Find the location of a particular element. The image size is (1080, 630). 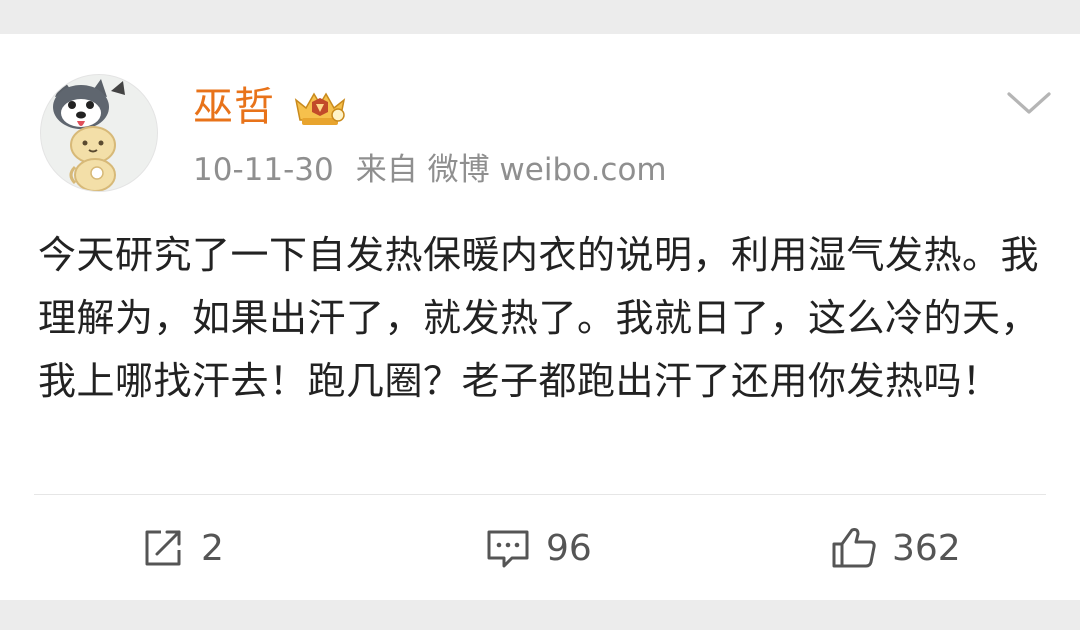

username: 巫哲 is located at coordinates (234, 107).